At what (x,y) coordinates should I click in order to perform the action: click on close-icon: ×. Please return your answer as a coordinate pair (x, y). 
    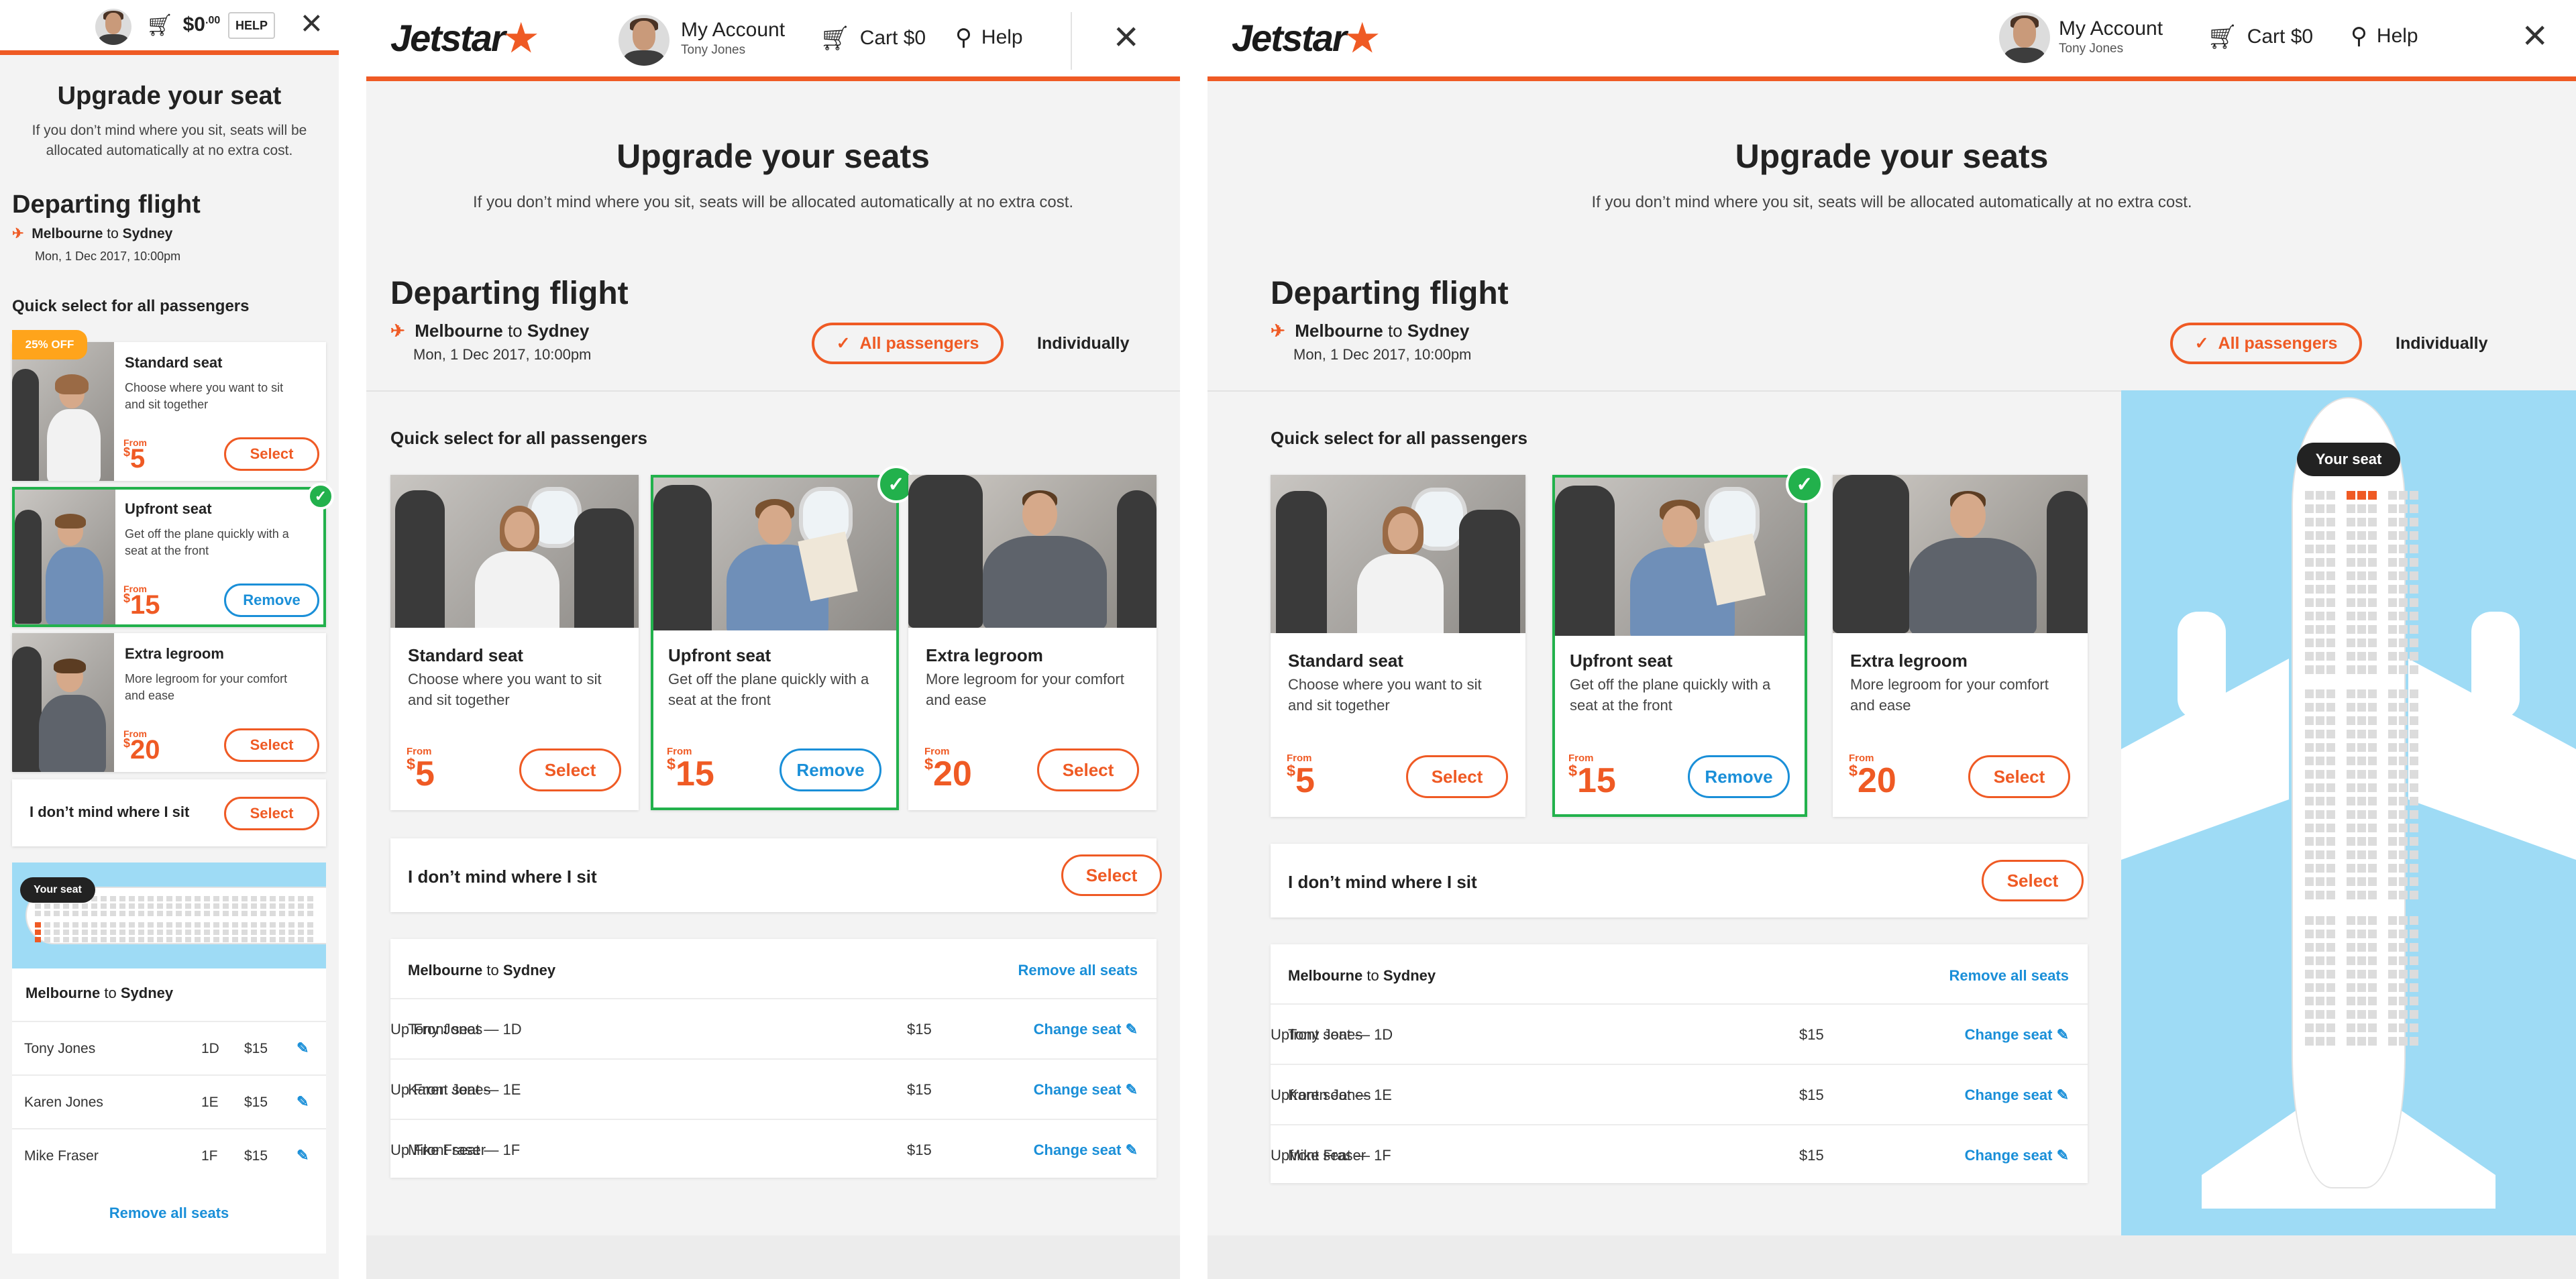
    Looking at the image, I should click on (312, 23).